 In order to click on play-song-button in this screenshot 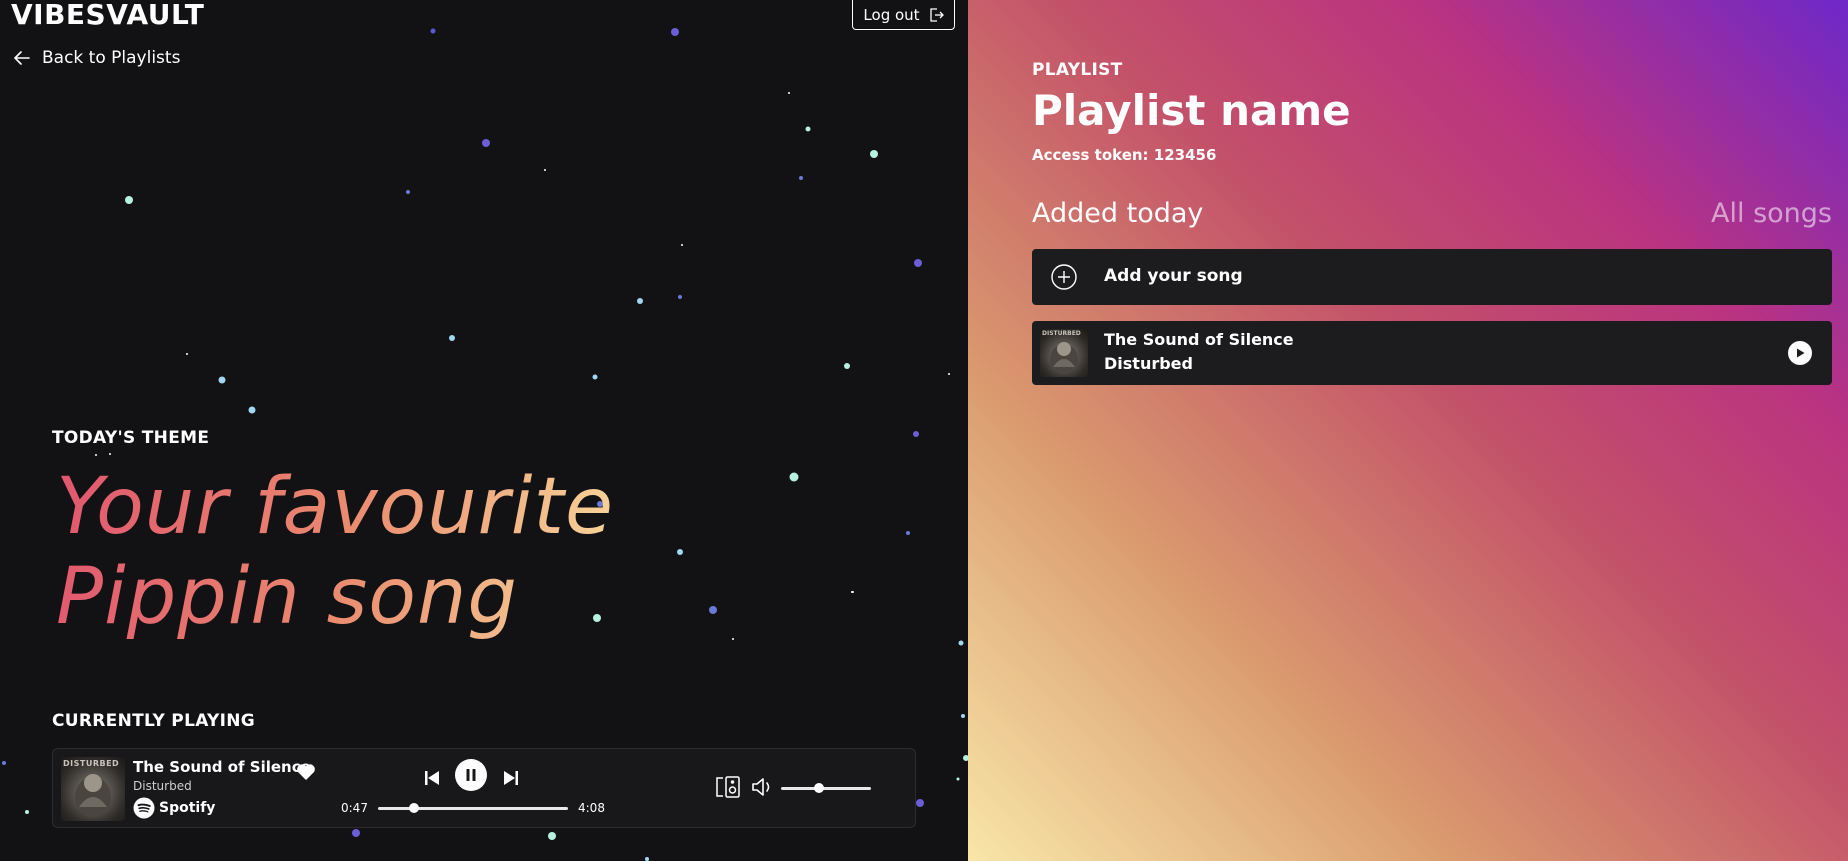, I will do `click(1800, 353)`.